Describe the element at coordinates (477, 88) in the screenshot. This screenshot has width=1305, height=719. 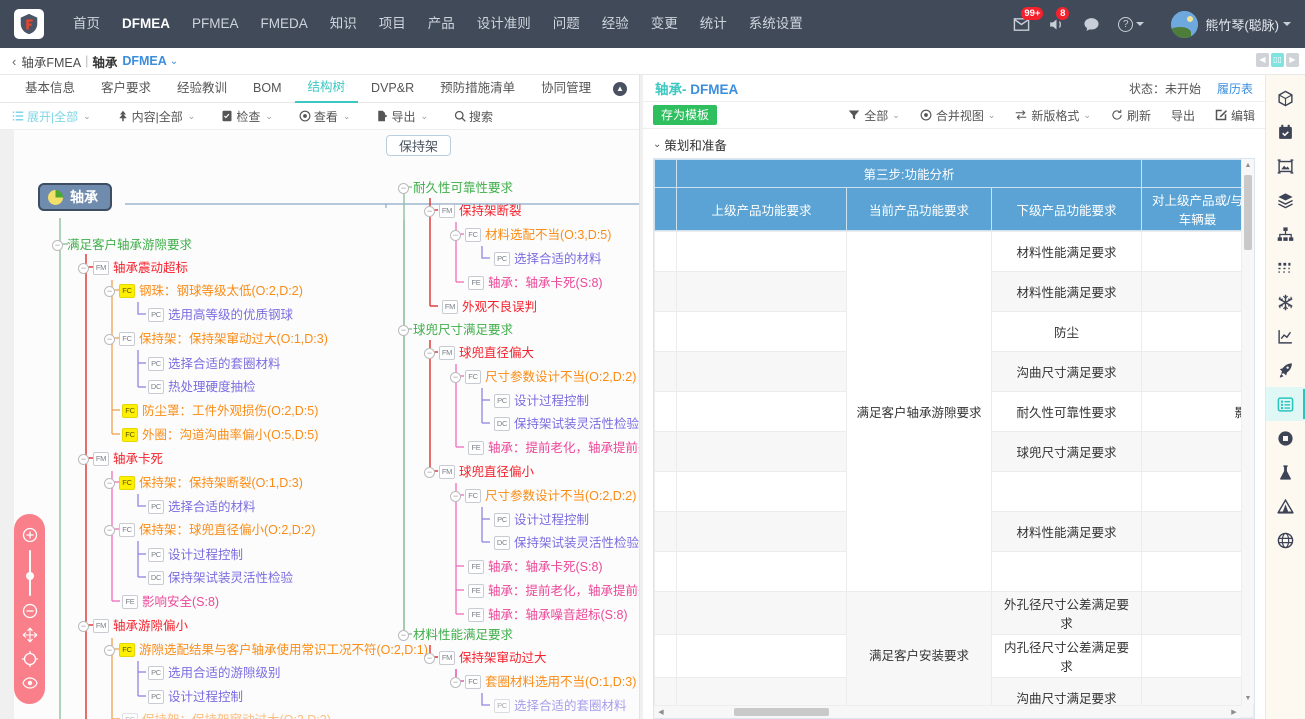
I see `tab-prevention-list: 预防措施清单` at that location.